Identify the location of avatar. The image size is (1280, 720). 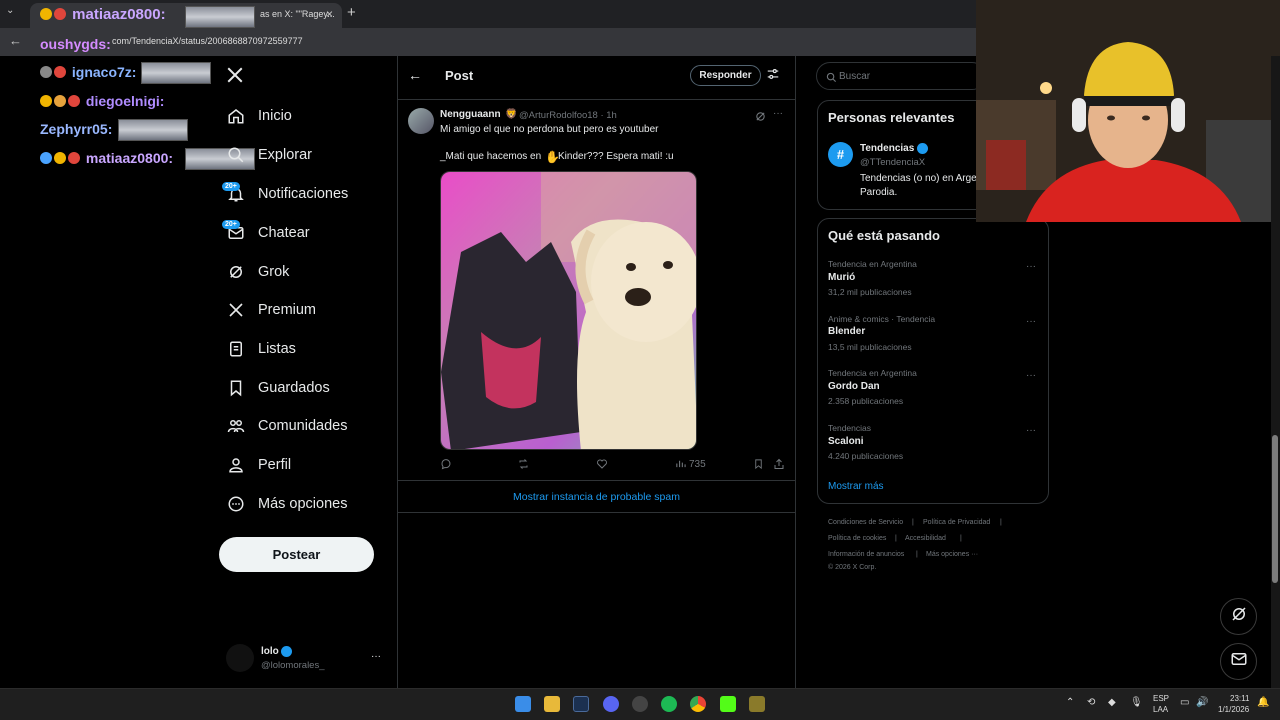
(240, 658).